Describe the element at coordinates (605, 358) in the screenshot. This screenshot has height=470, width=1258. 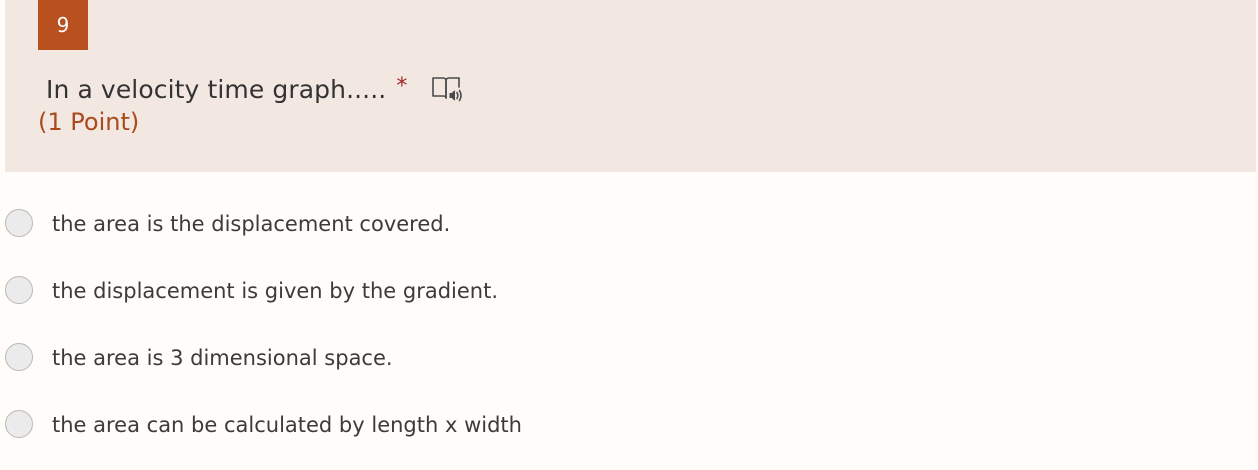
I see `answer-option: the area is 3 dimensional space.` at that location.